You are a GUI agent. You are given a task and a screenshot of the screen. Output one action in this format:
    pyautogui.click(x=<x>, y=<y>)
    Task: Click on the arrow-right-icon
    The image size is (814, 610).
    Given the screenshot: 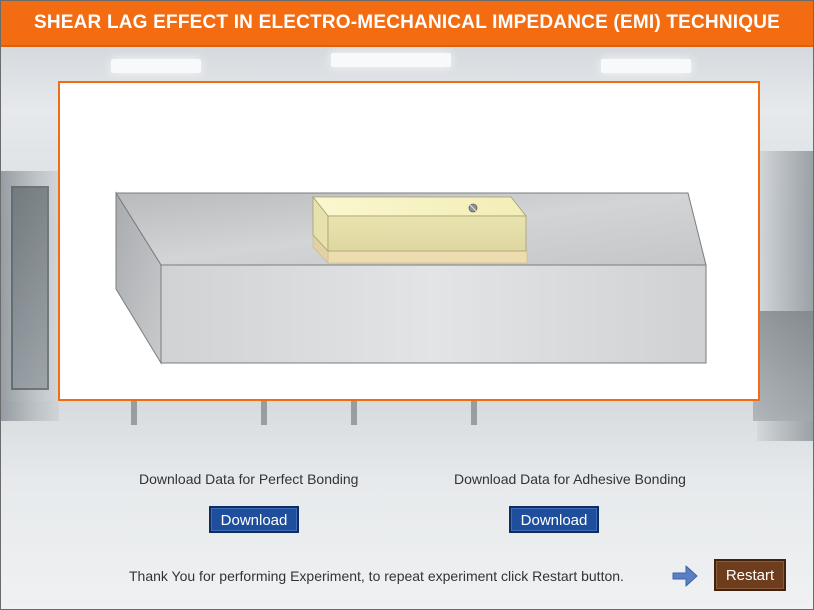 What is the action you would take?
    pyautogui.click(x=685, y=576)
    